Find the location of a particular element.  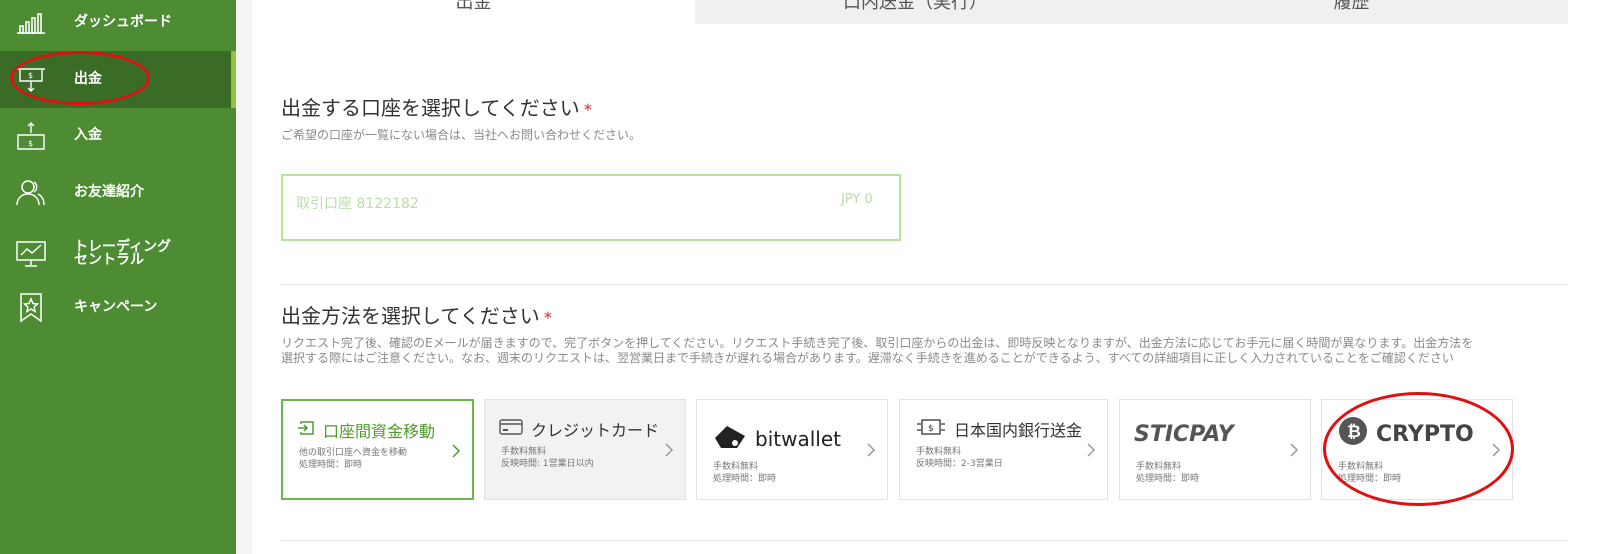

method-card-crypto: ₿ CRYPTO 手数料無料 処理時間：即時 is located at coordinates (1417, 449).